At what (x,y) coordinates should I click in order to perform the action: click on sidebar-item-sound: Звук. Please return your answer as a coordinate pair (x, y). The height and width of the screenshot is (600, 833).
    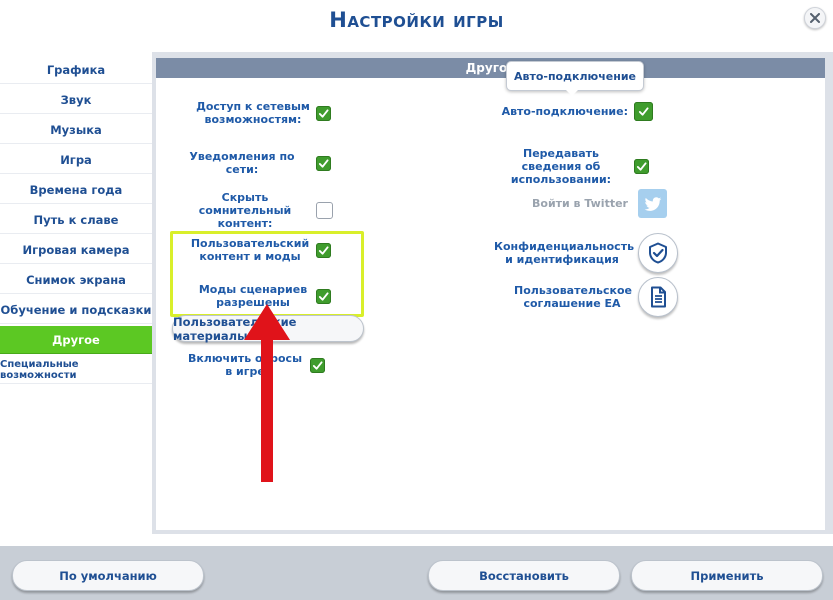
    Looking at the image, I should click on (76, 100).